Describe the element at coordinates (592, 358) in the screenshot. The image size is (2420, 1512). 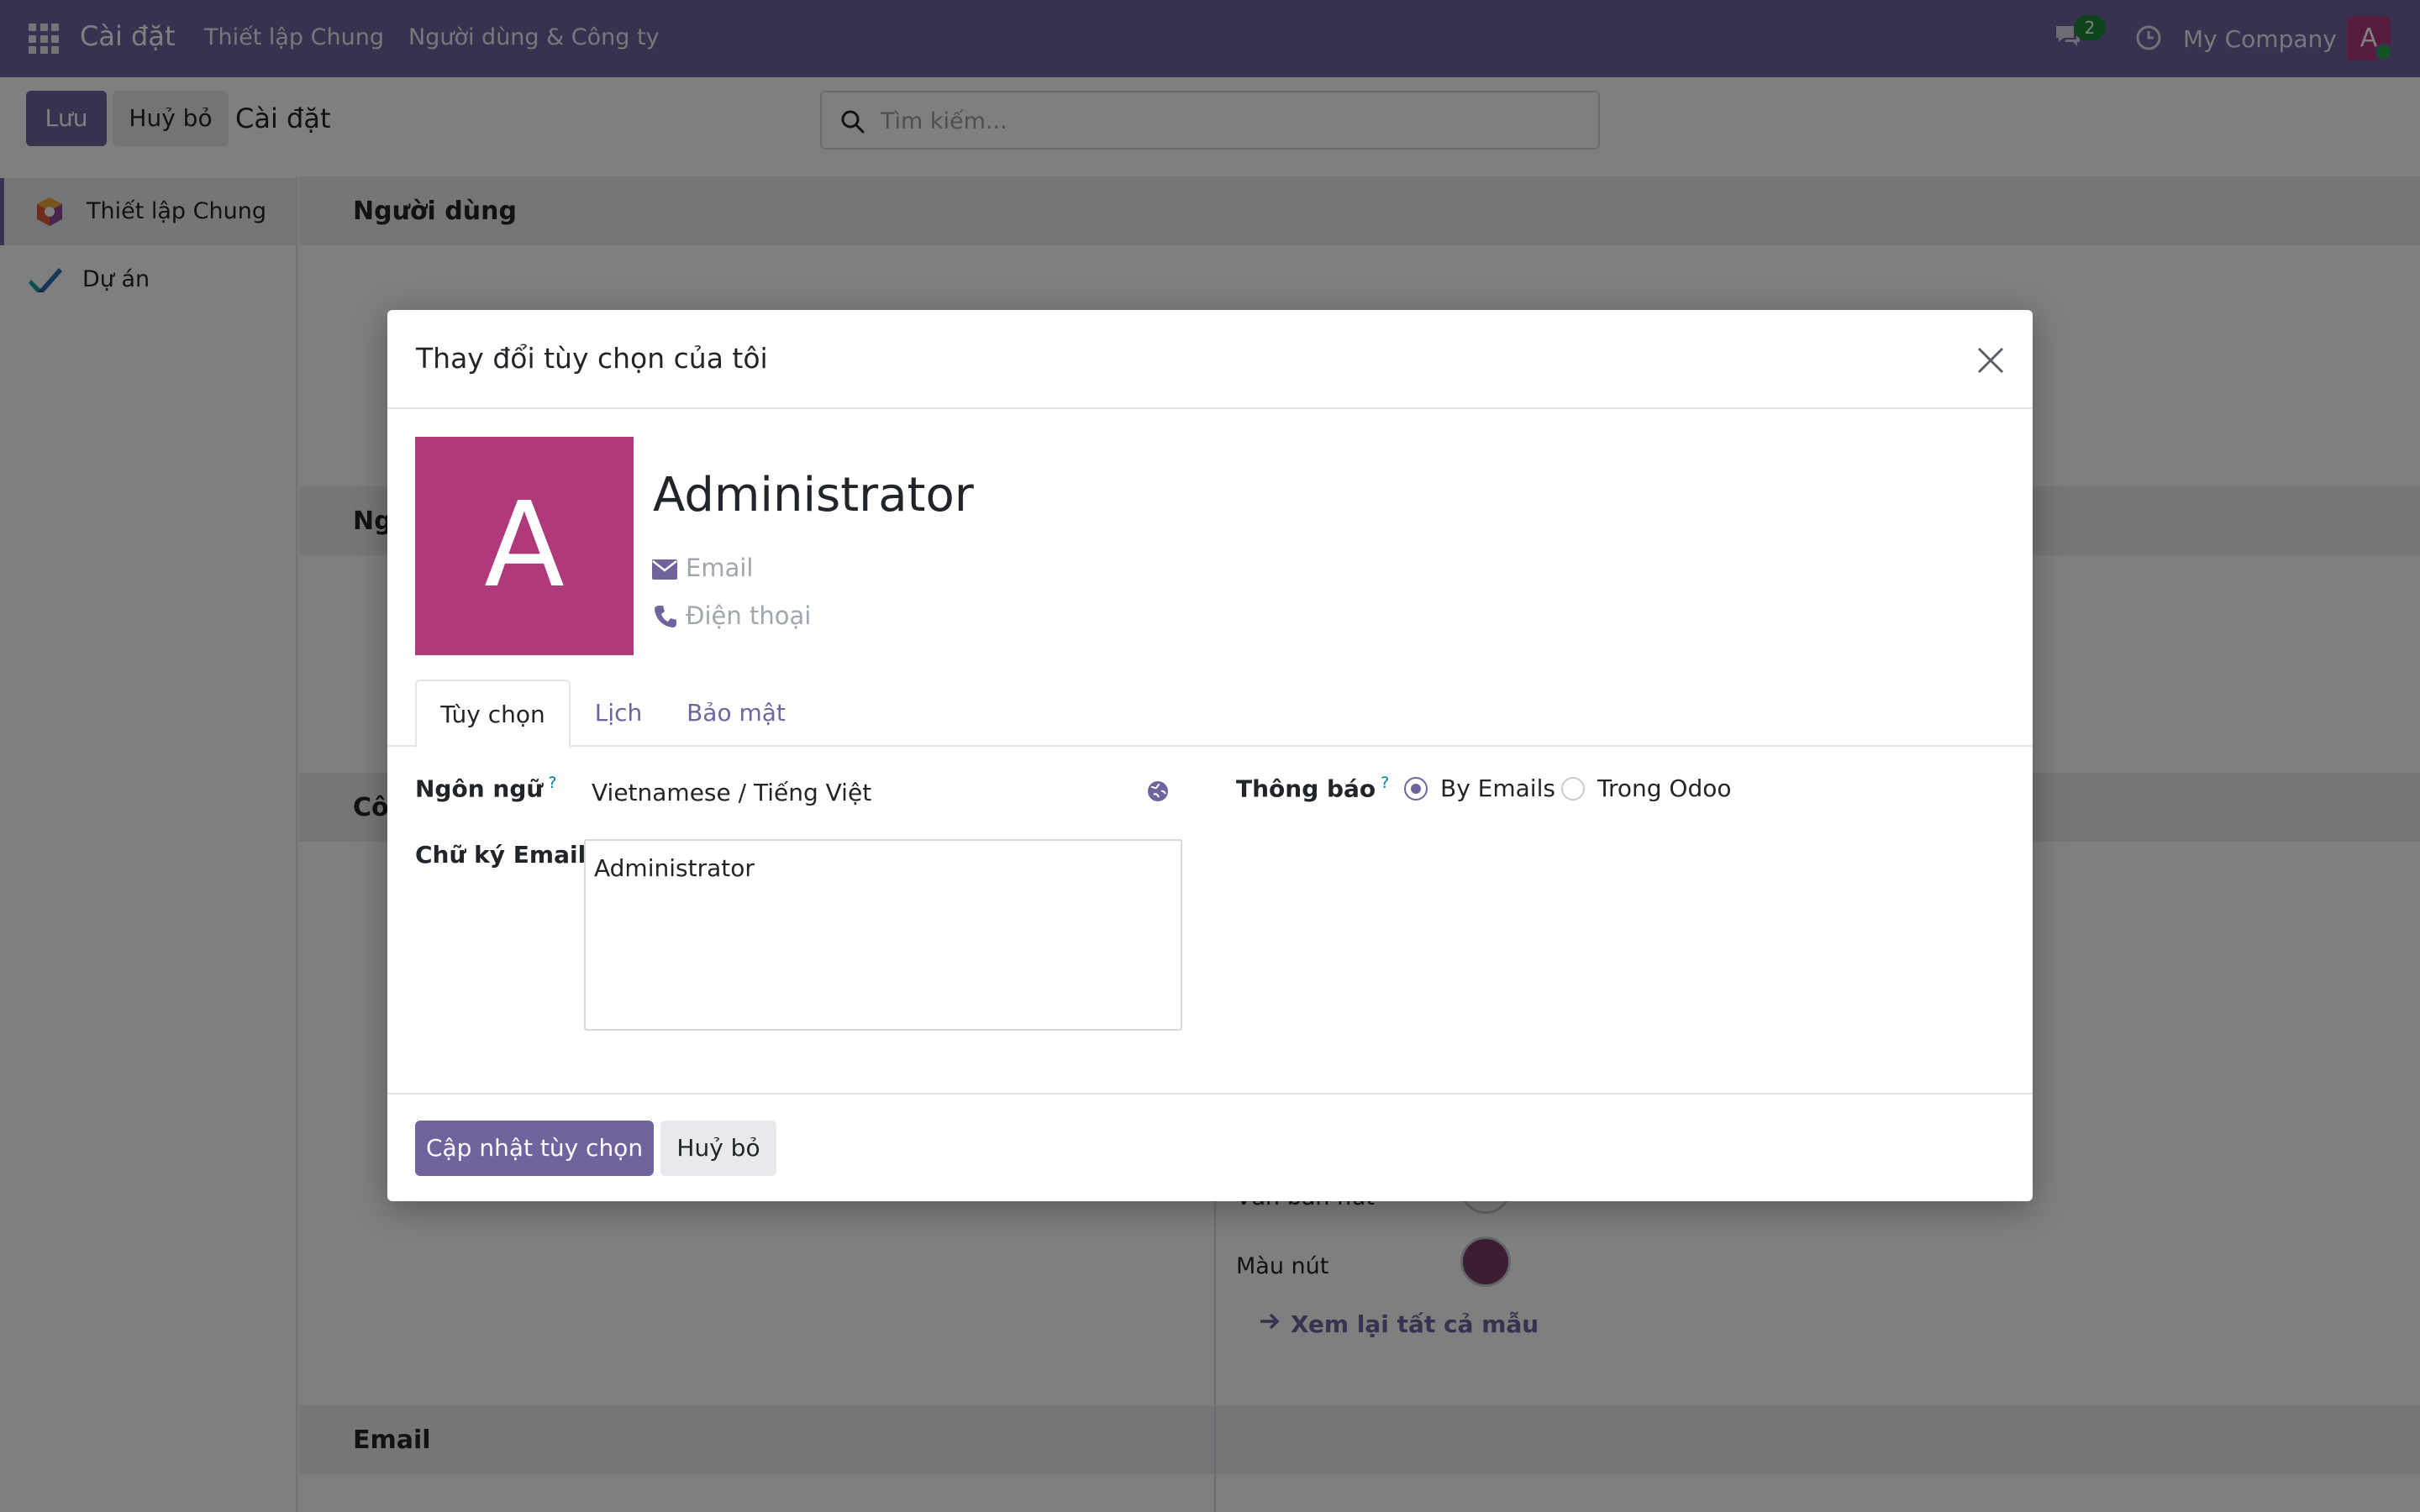
I see `modal-title: Thay đổi tùy chọn của tôi` at that location.